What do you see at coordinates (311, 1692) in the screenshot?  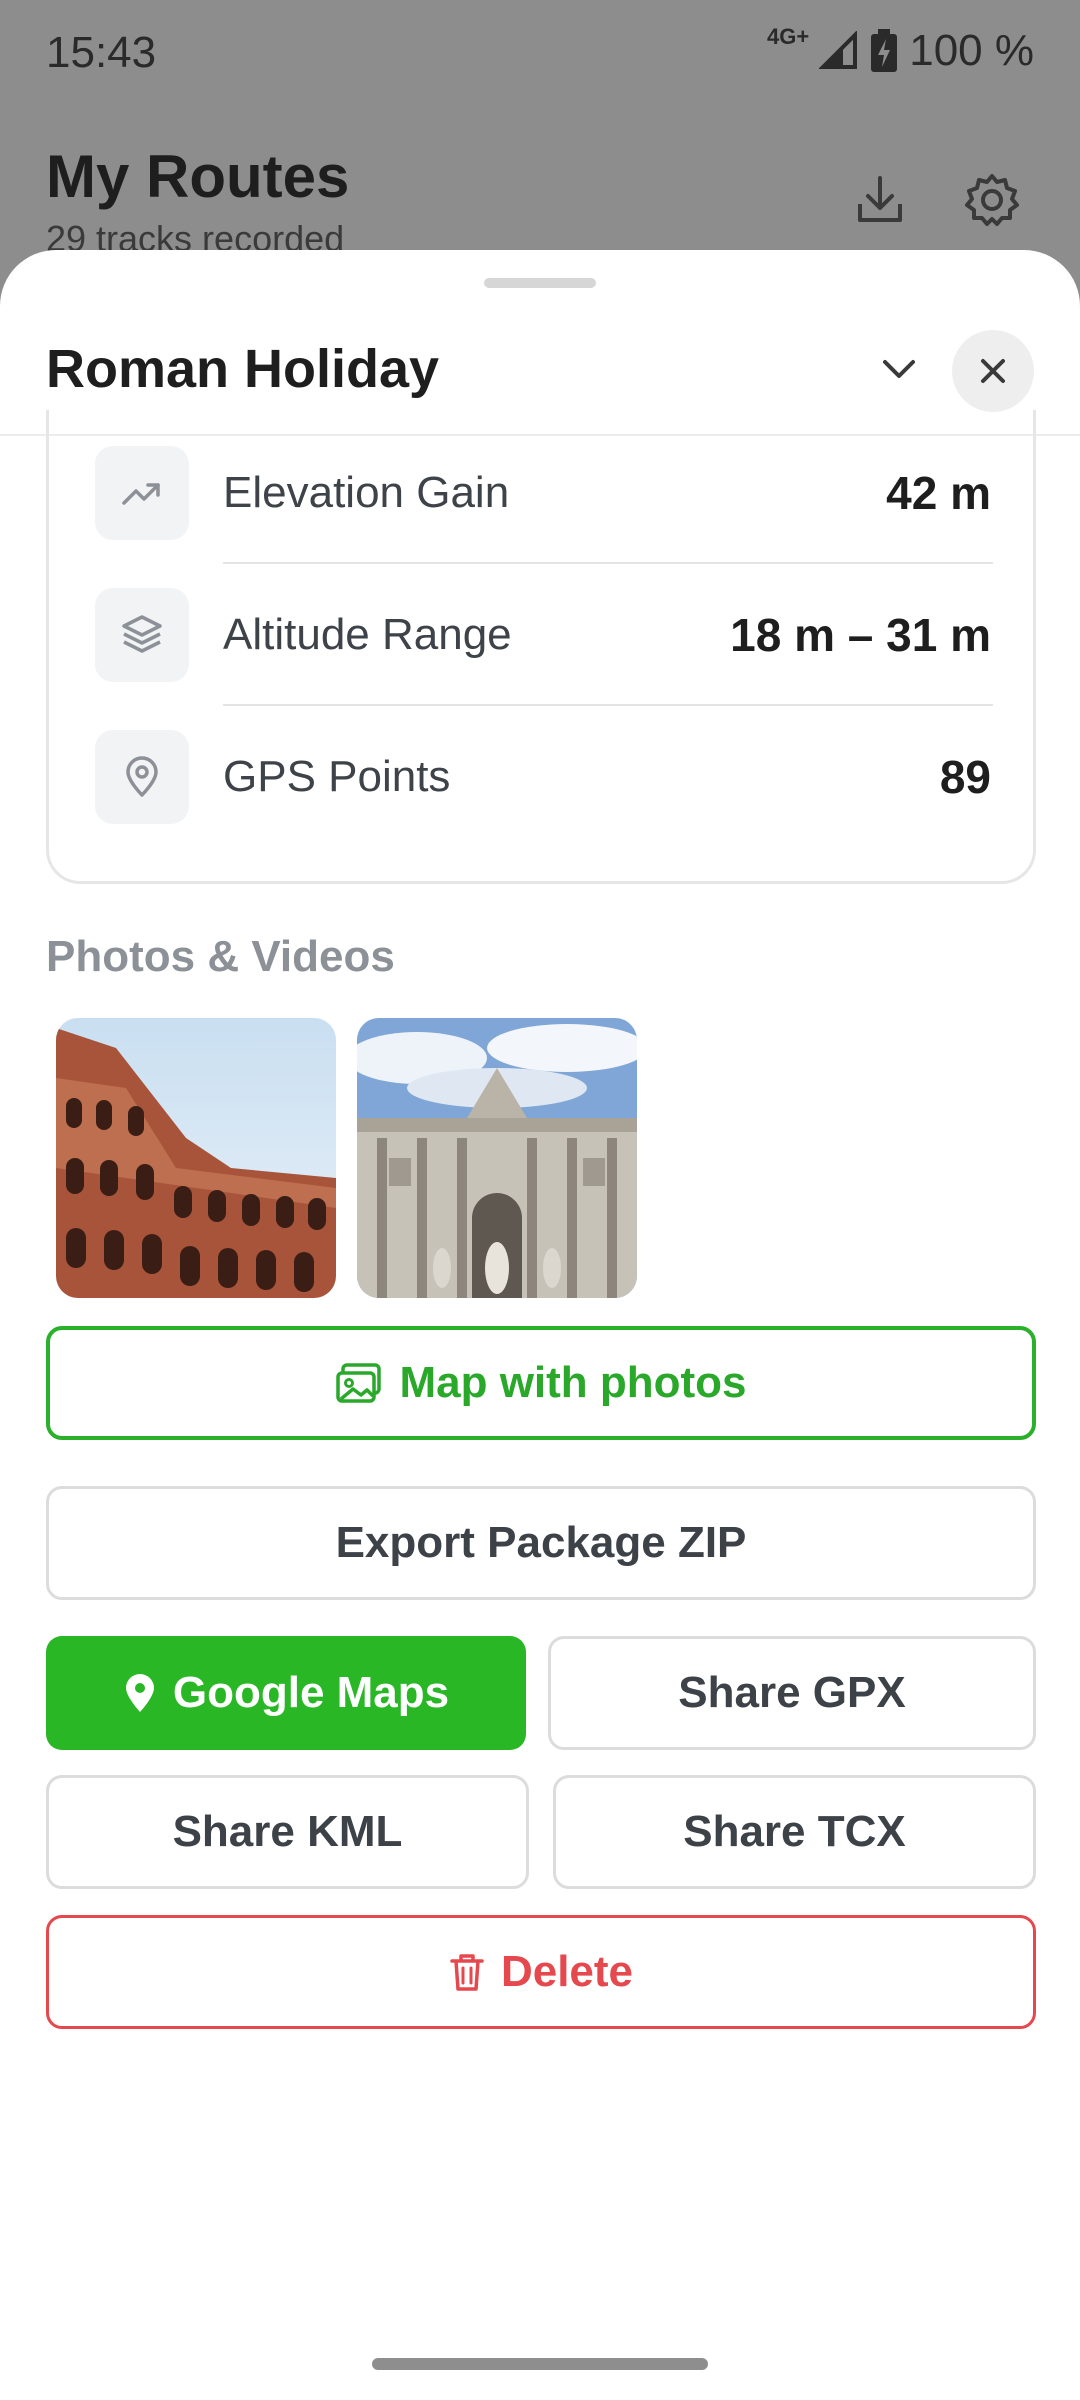 I see `google-maps-label: Google Maps` at bounding box center [311, 1692].